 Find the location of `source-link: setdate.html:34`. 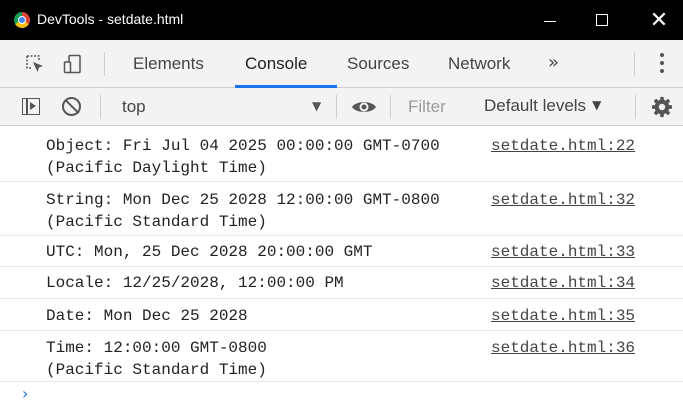

source-link: setdate.html:34 is located at coordinates (563, 283).